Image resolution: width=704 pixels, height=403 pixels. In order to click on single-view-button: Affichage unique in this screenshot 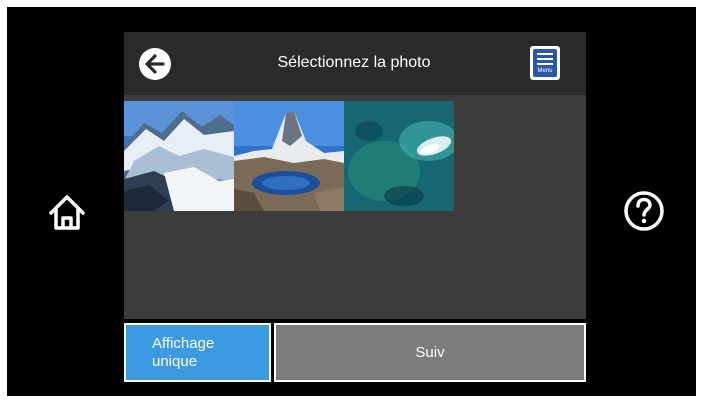, I will do `click(197, 352)`.